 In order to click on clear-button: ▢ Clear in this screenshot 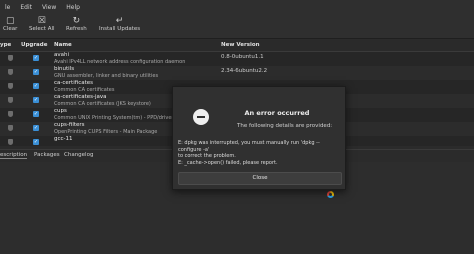, I will do `click(10, 24)`.